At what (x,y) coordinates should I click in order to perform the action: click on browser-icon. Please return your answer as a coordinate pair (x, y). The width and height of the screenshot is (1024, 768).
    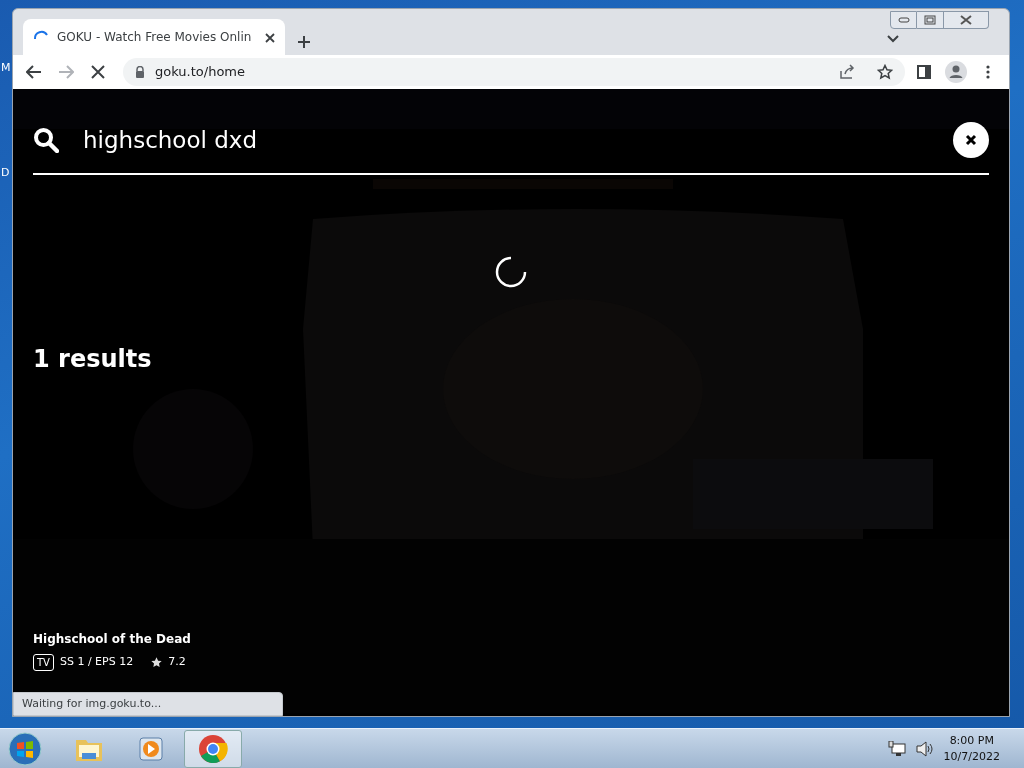
    Looking at the image, I should click on (213, 748).